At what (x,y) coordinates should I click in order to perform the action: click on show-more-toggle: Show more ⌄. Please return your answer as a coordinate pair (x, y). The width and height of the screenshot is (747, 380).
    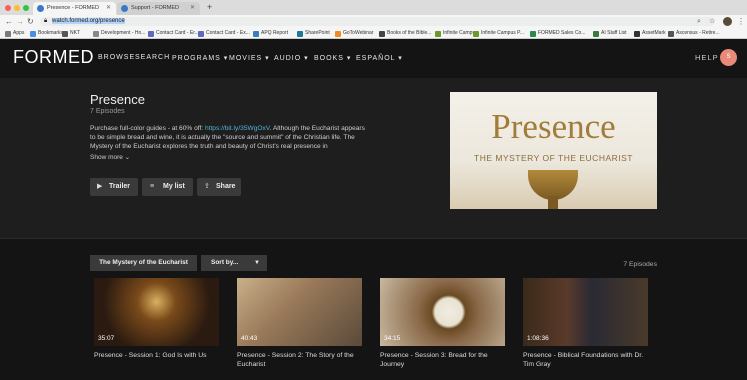
    Looking at the image, I should click on (110, 157).